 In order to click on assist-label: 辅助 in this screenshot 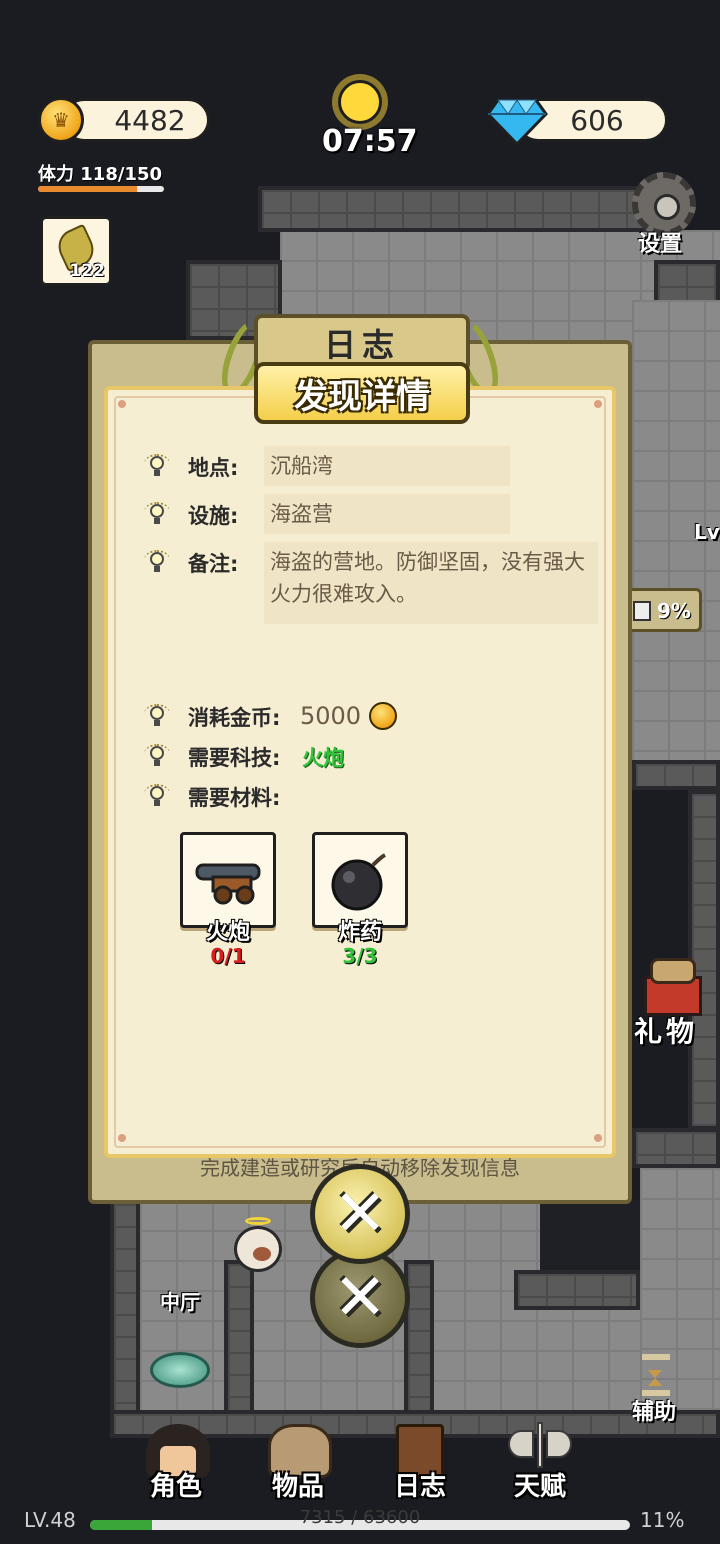, I will do `click(654, 1410)`.